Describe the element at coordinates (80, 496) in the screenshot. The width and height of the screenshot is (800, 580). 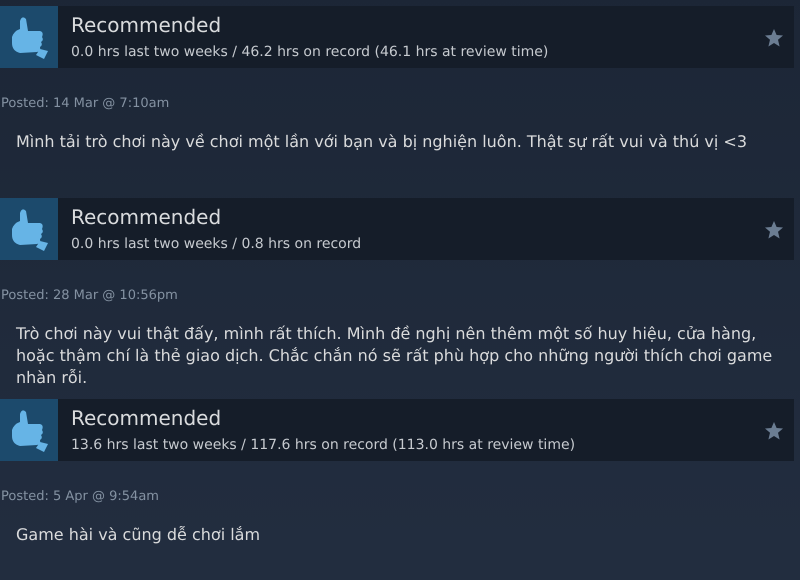
I see `posted-date: Posted: 5 Apr @ 9:54am` at that location.